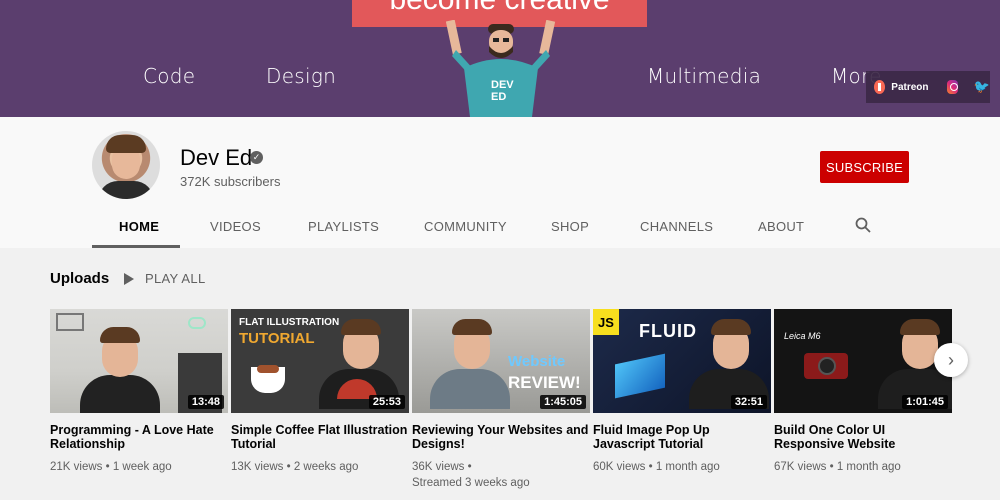 The height and width of the screenshot is (500, 1000). Describe the element at coordinates (837, 467) in the screenshot. I see `video-meta: 67K views • 1 month ago` at that location.